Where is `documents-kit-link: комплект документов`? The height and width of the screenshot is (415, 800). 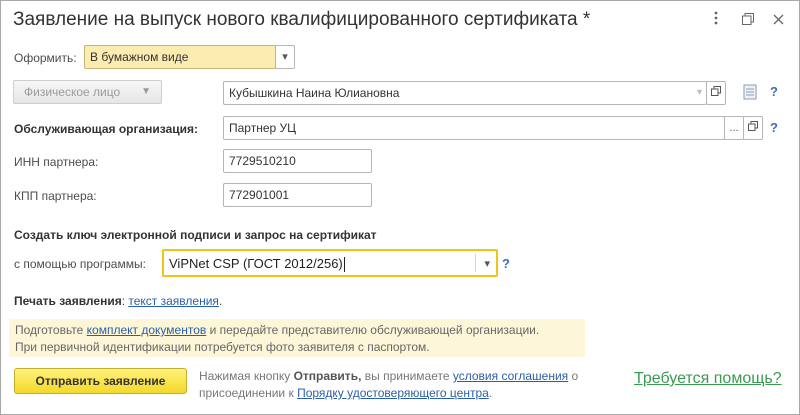 documents-kit-link: комплект документов is located at coordinates (147, 330).